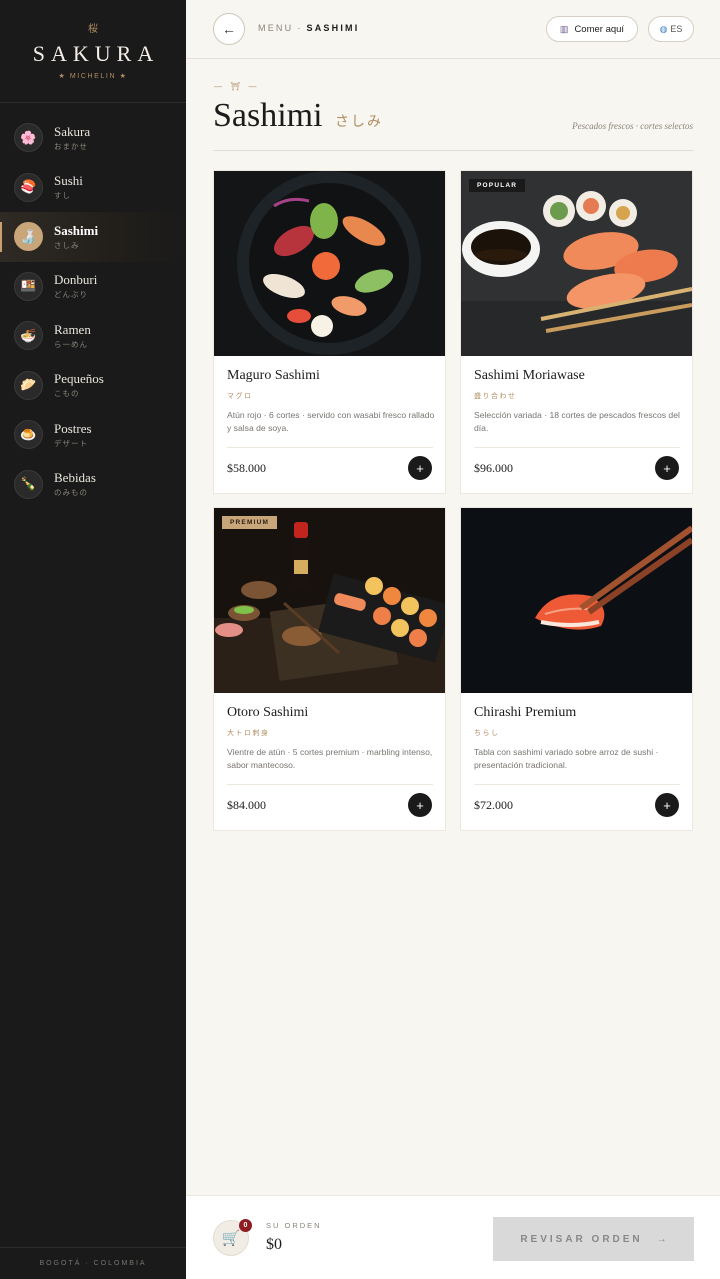 The image size is (720, 1279). Describe the element at coordinates (273, 375) in the screenshot. I see `product-name: Maguro Sashimi` at that location.